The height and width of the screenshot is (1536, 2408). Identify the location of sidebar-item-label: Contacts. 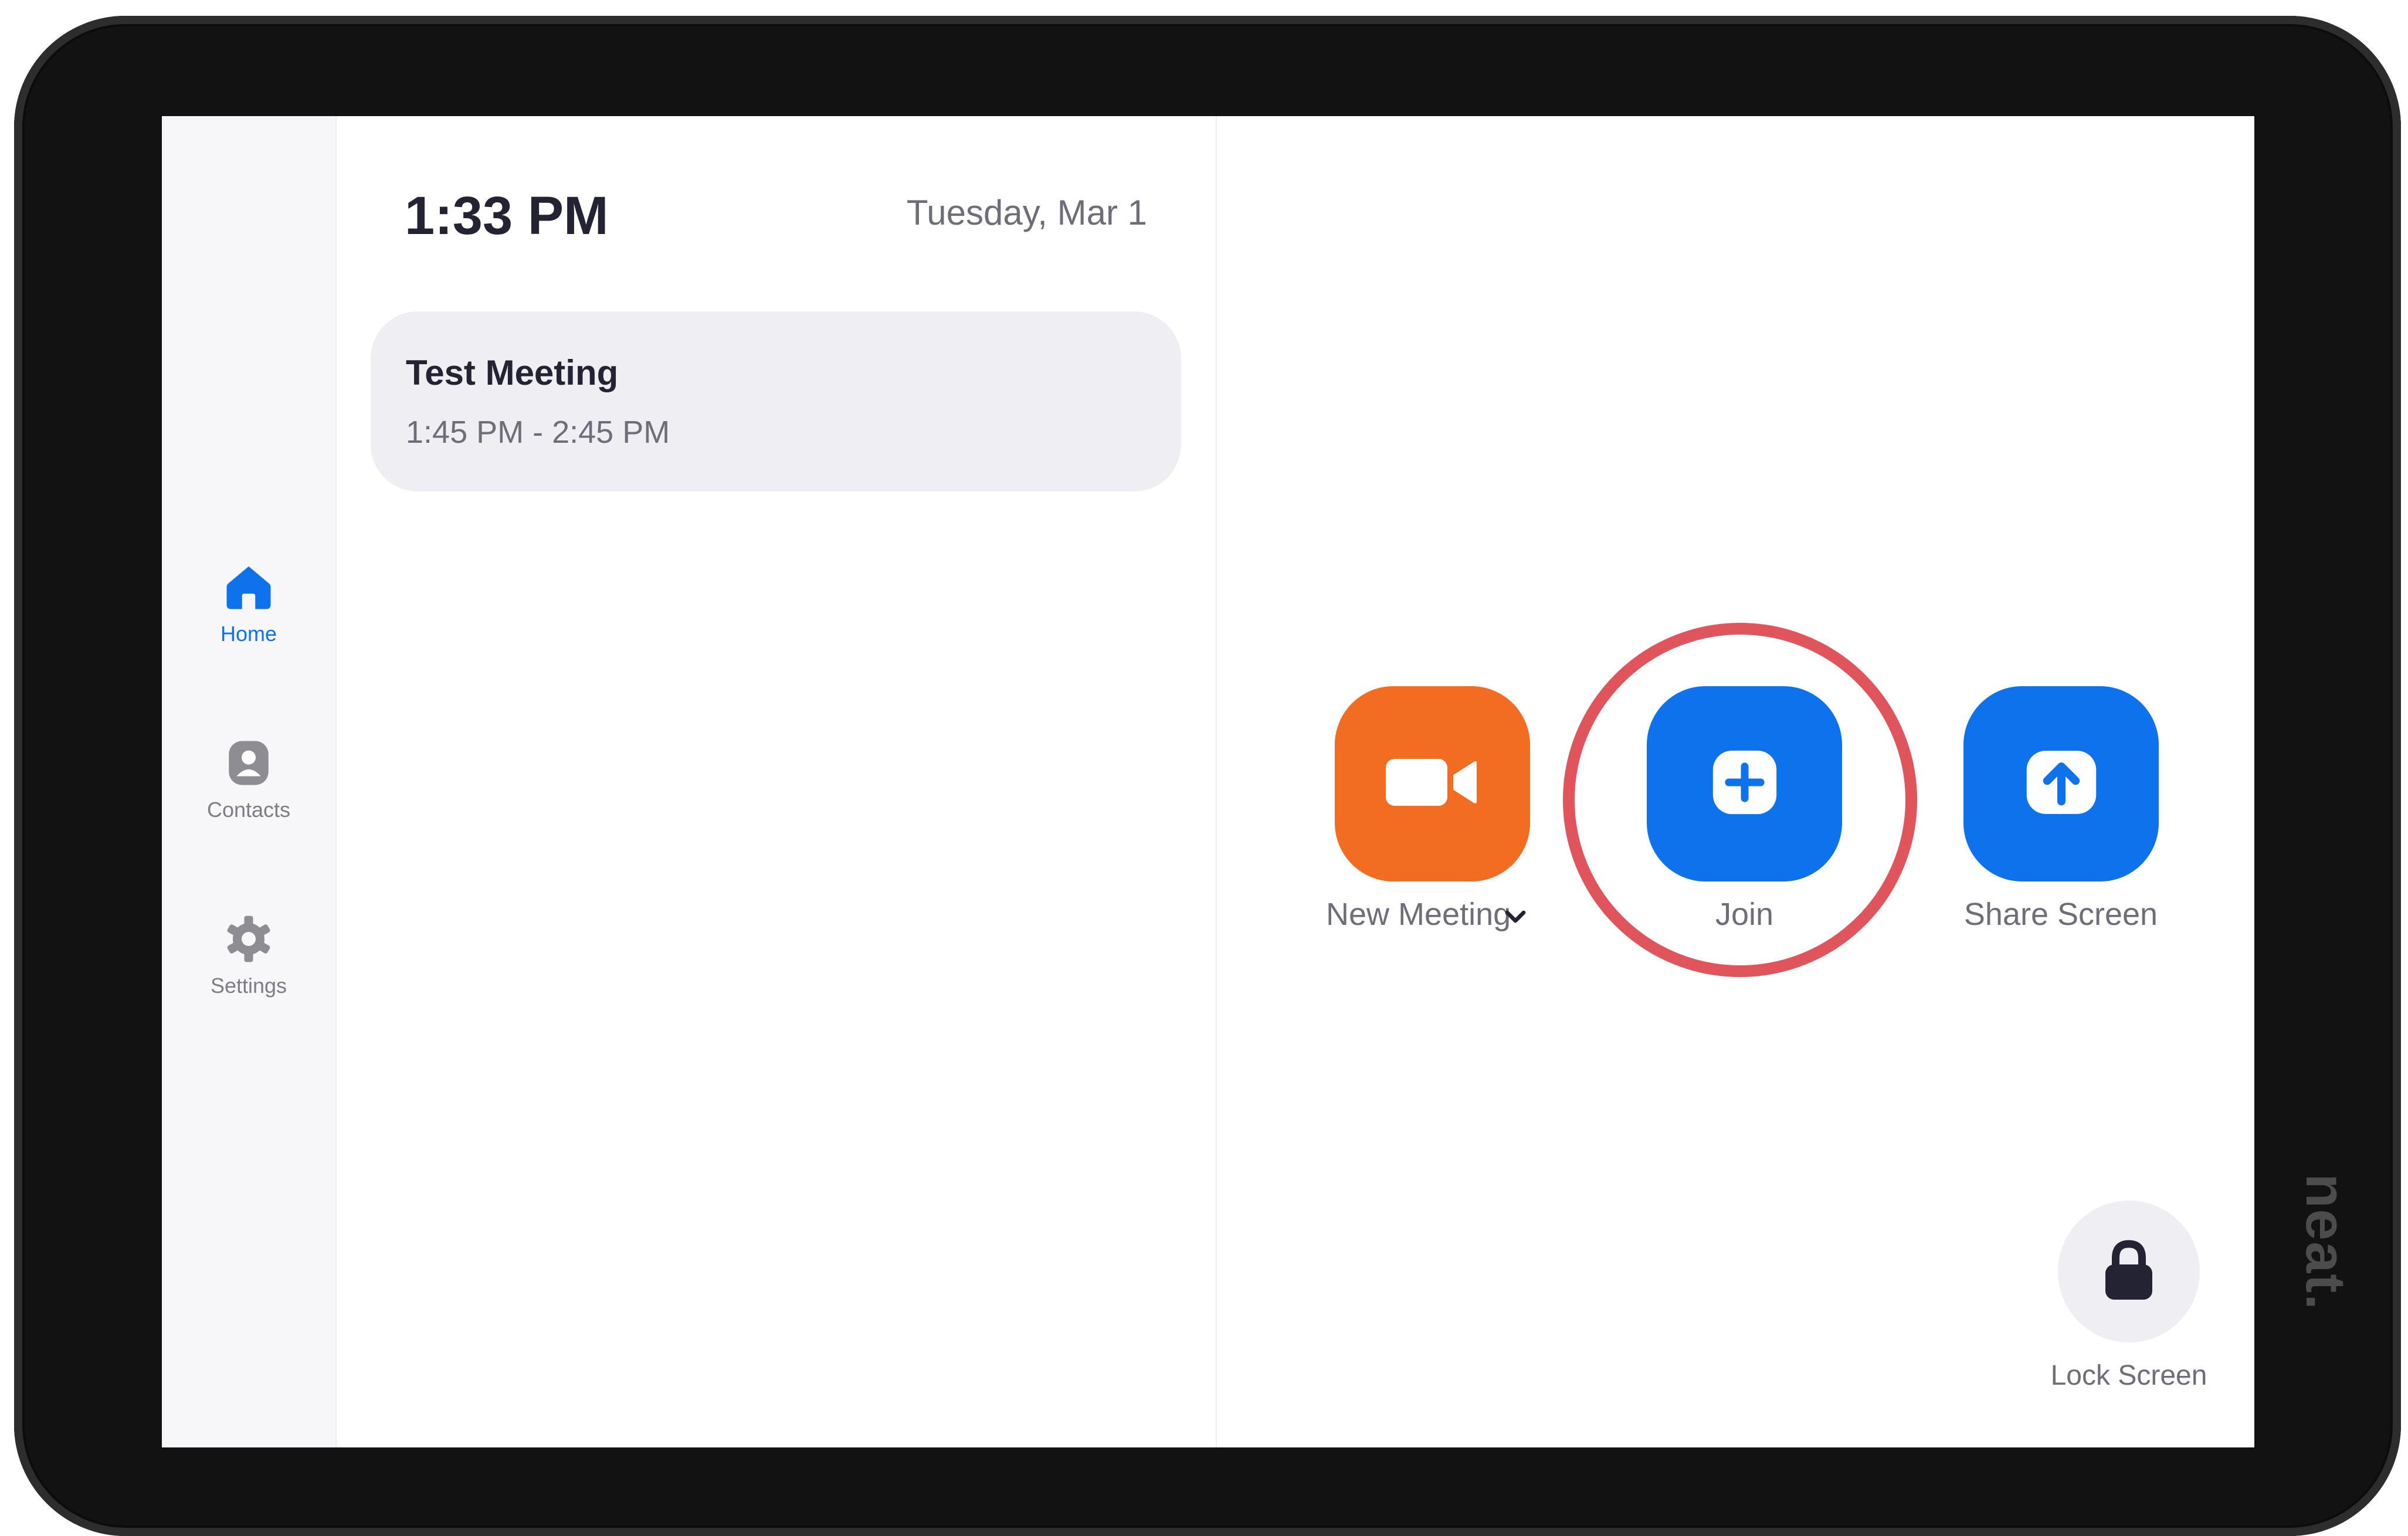
(248, 810).